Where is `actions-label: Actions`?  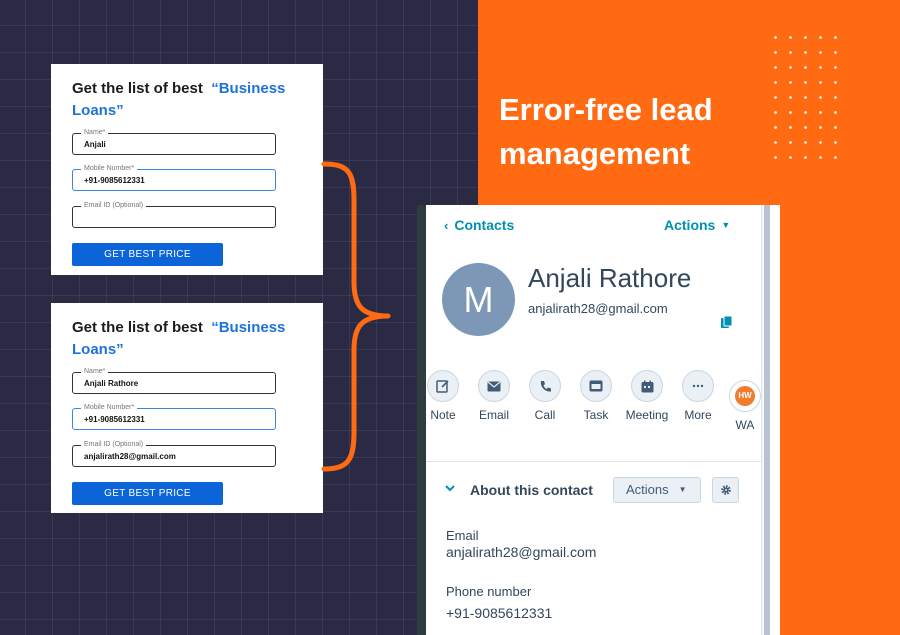 actions-label: Actions is located at coordinates (690, 225).